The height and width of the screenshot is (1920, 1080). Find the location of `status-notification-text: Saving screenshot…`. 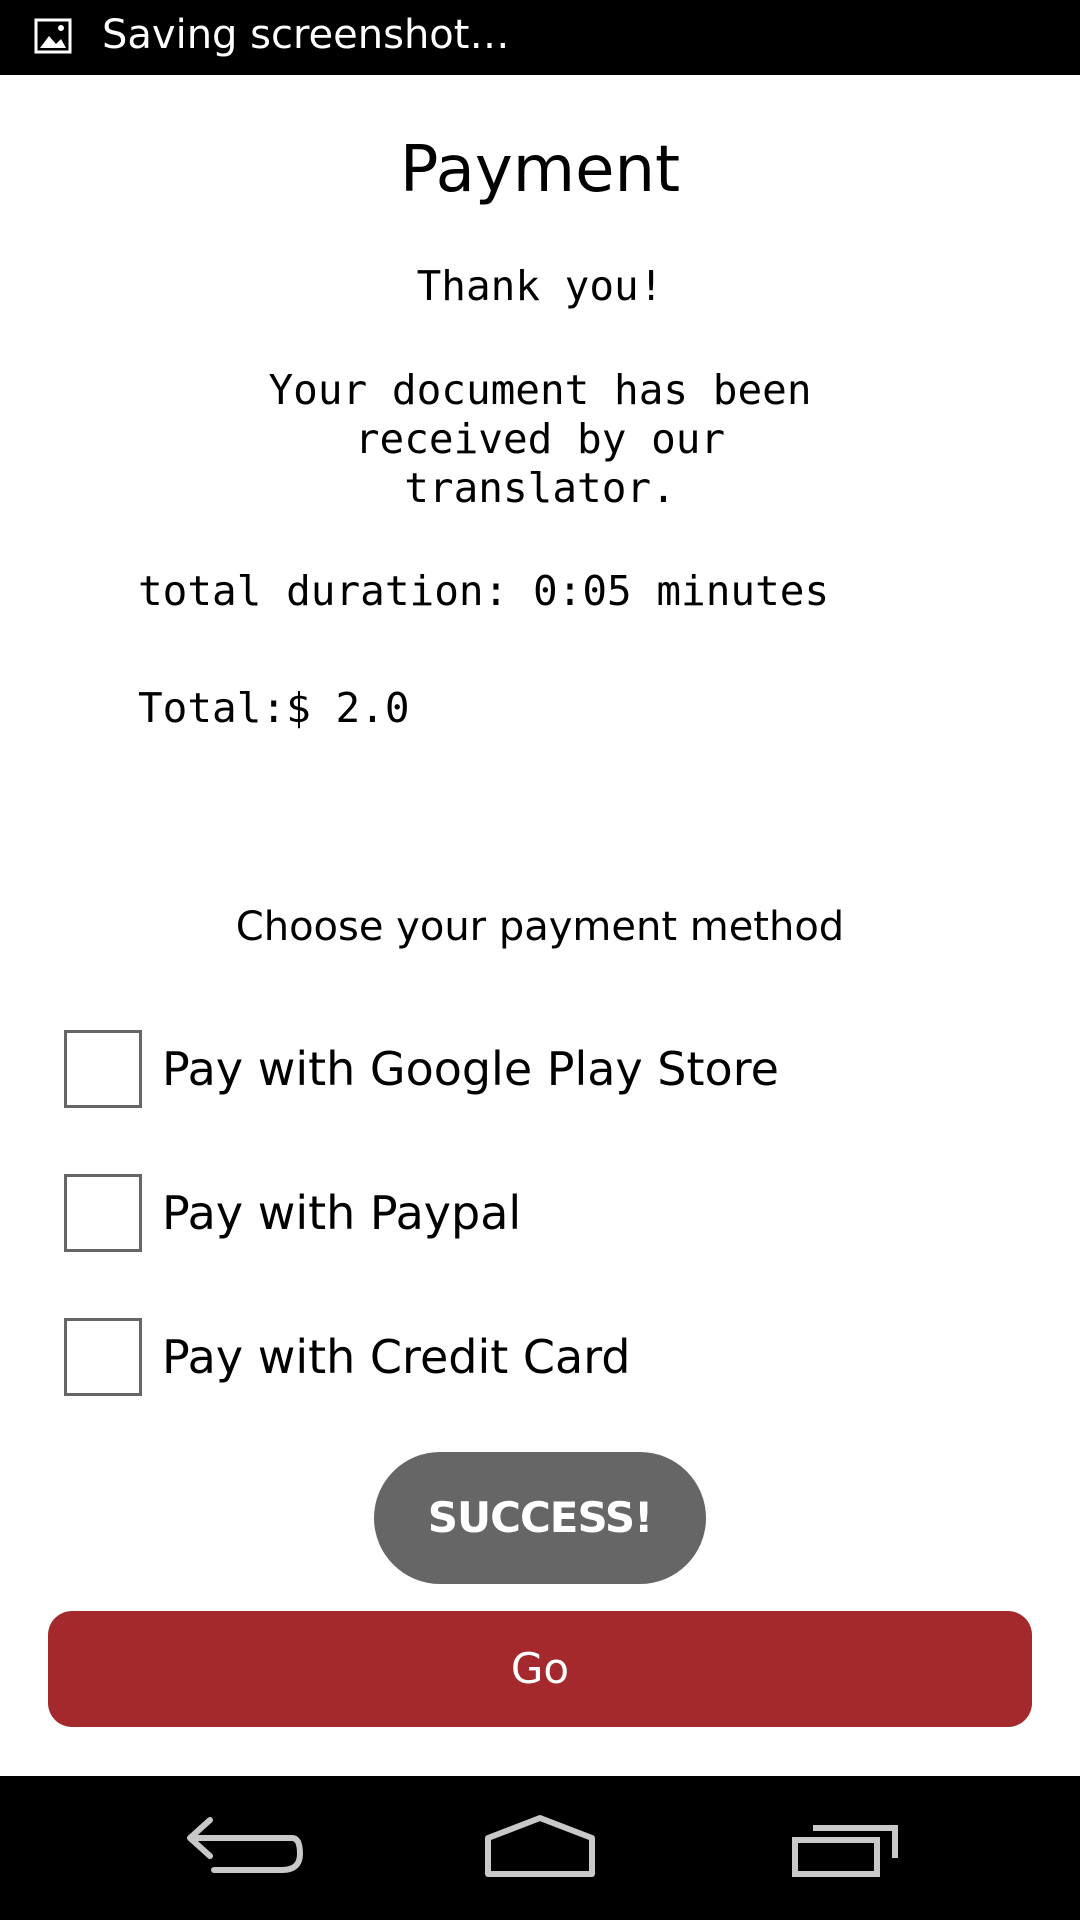

status-notification-text: Saving screenshot… is located at coordinates (306, 35).